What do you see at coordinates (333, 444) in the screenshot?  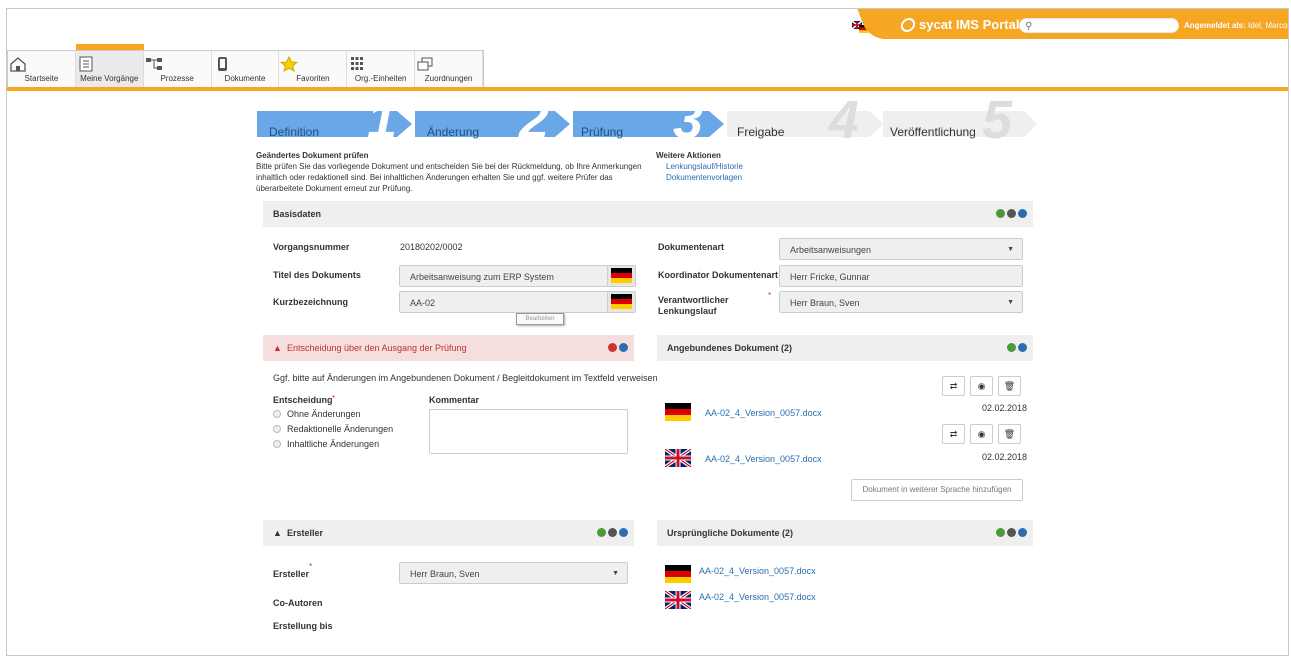 I see `radio-label: Inhaltliche Änderungen` at bounding box center [333, 444].